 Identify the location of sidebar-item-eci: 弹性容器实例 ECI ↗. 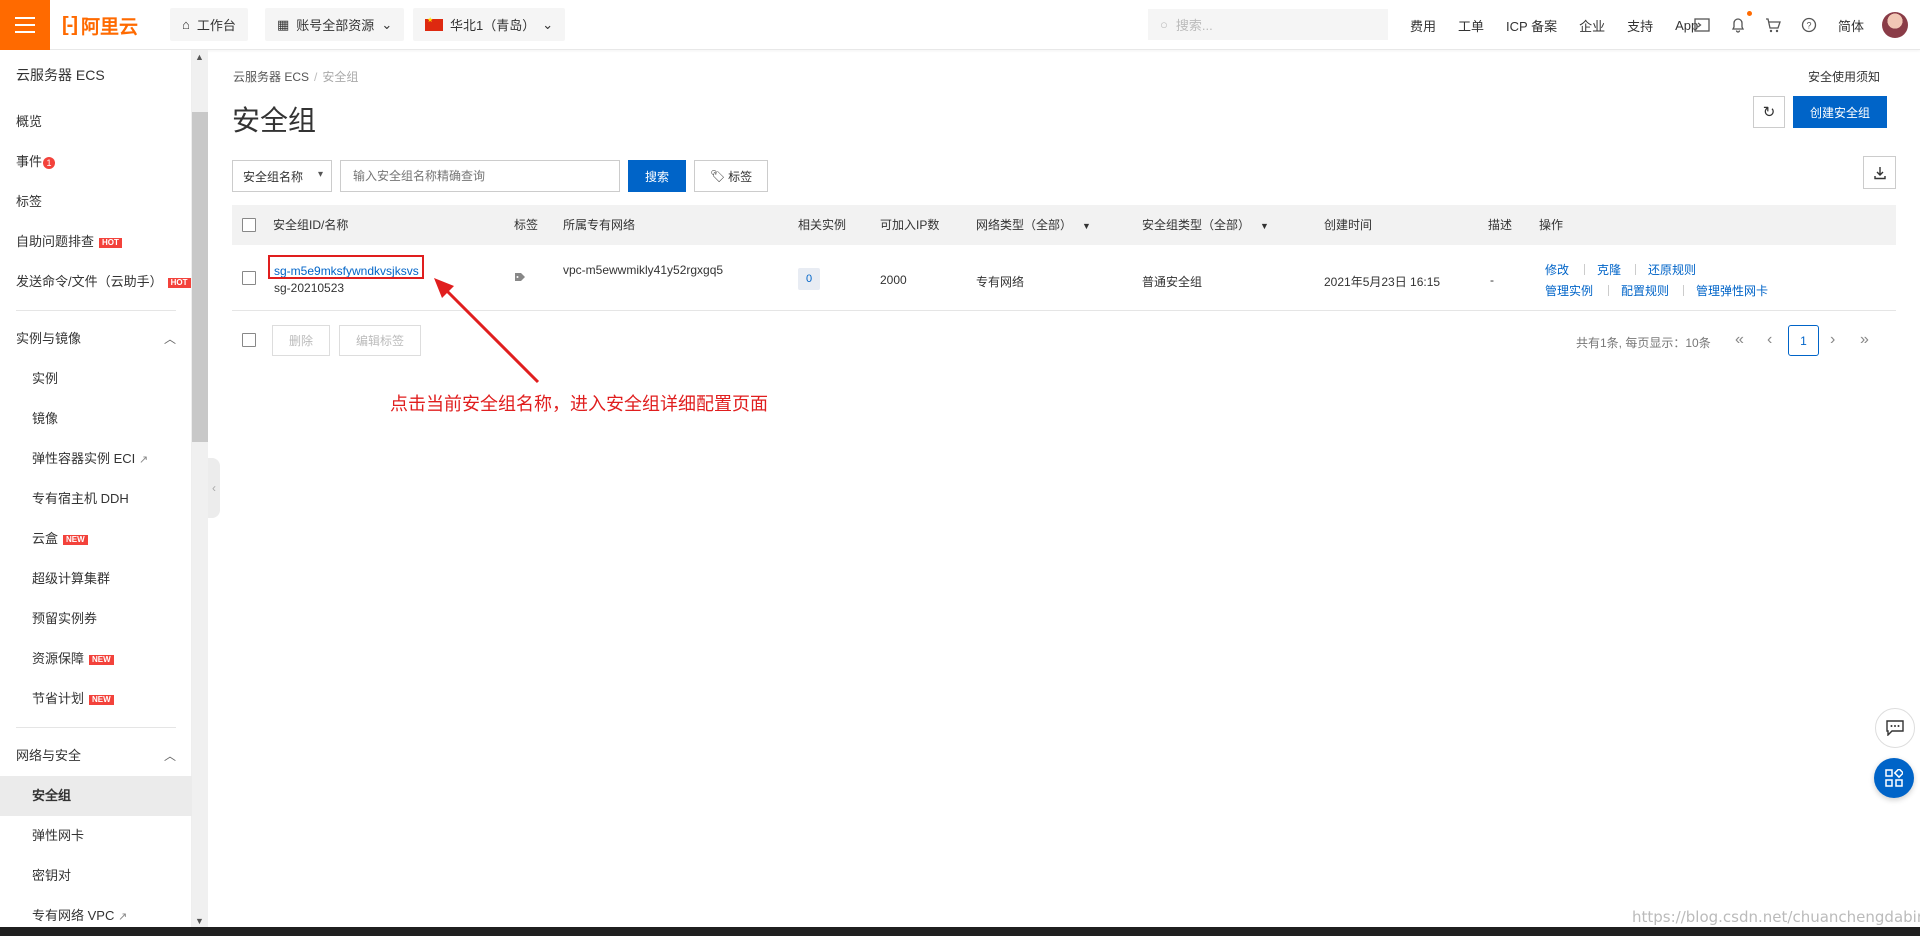
(96, 459).